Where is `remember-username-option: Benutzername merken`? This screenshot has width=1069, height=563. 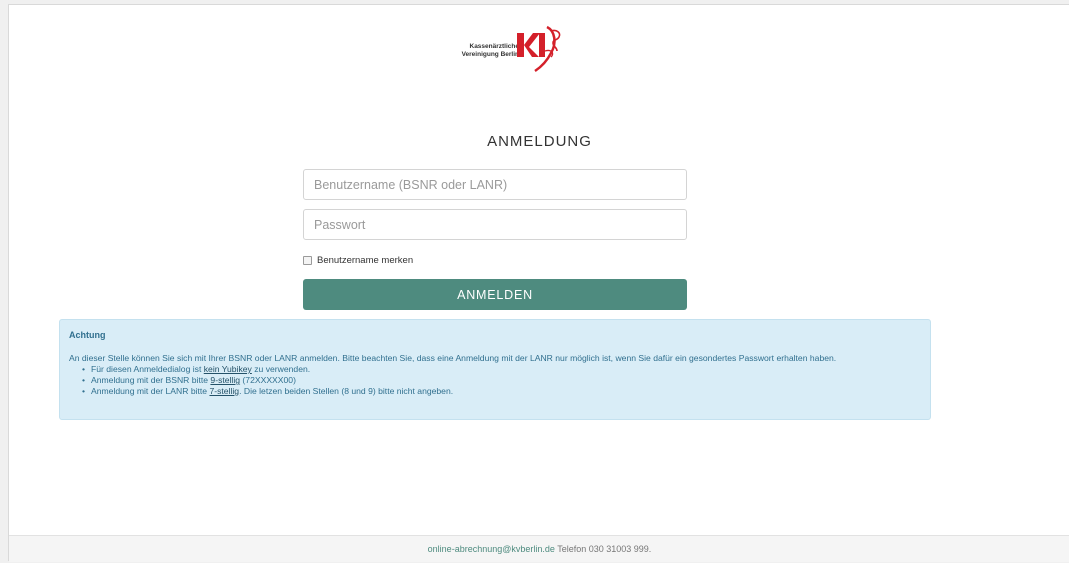 remember-username-option: Benutzername merken is located at coordinates (358, 260).